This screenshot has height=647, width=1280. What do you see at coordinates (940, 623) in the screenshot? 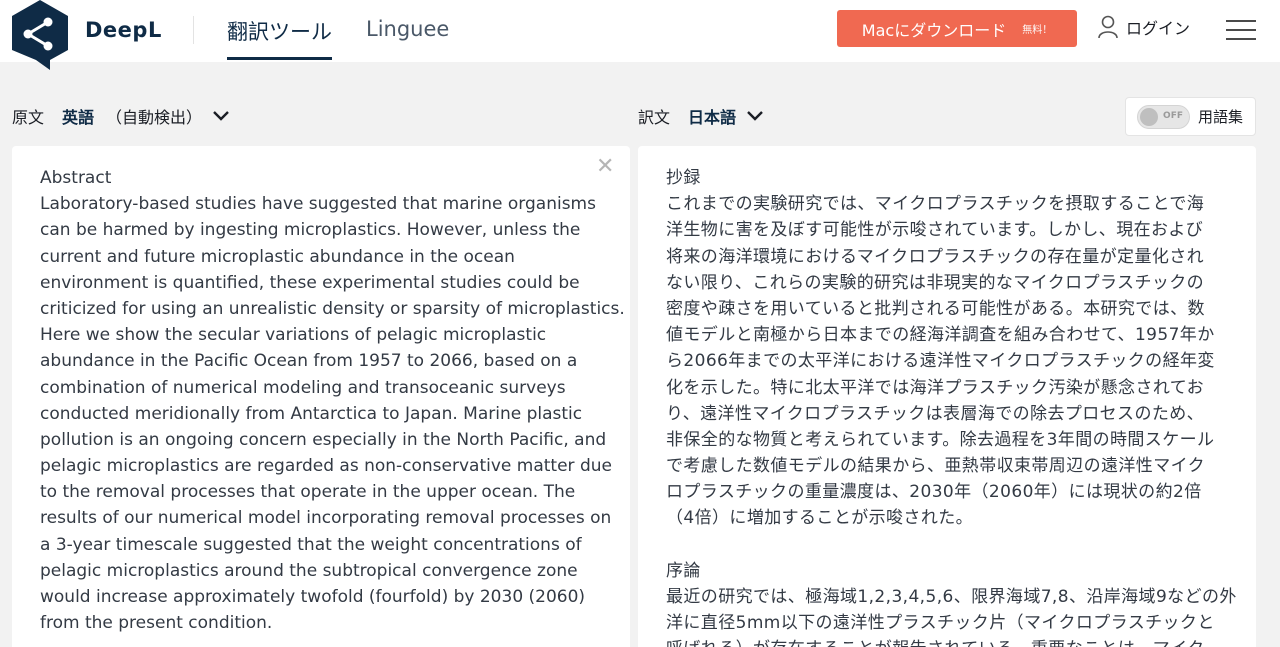
I see `text-line: 洋に直径5mm以下の遠洋性プラスチック片（マイクロプラスチックと` at bounding box center [940, 623].